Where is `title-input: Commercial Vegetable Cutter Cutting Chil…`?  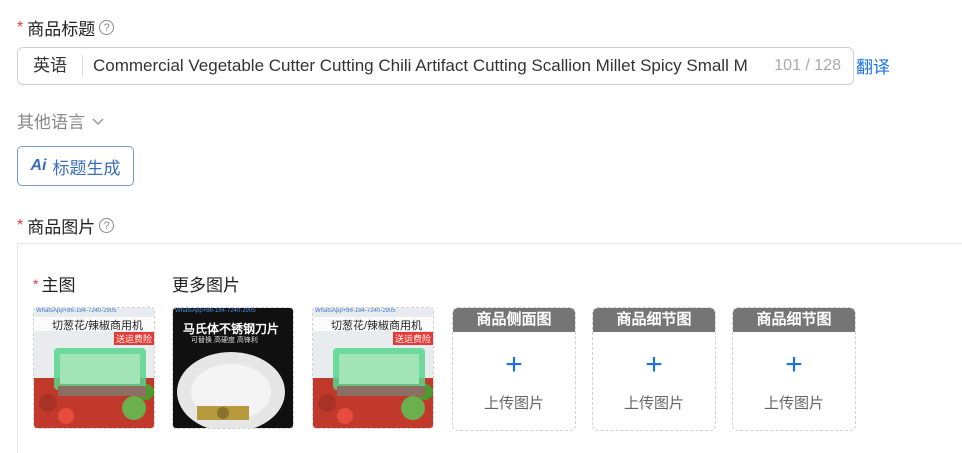
title-input: Commercial Vegetable Cutter Cutting Chil… is located at coordinates (425, 66).